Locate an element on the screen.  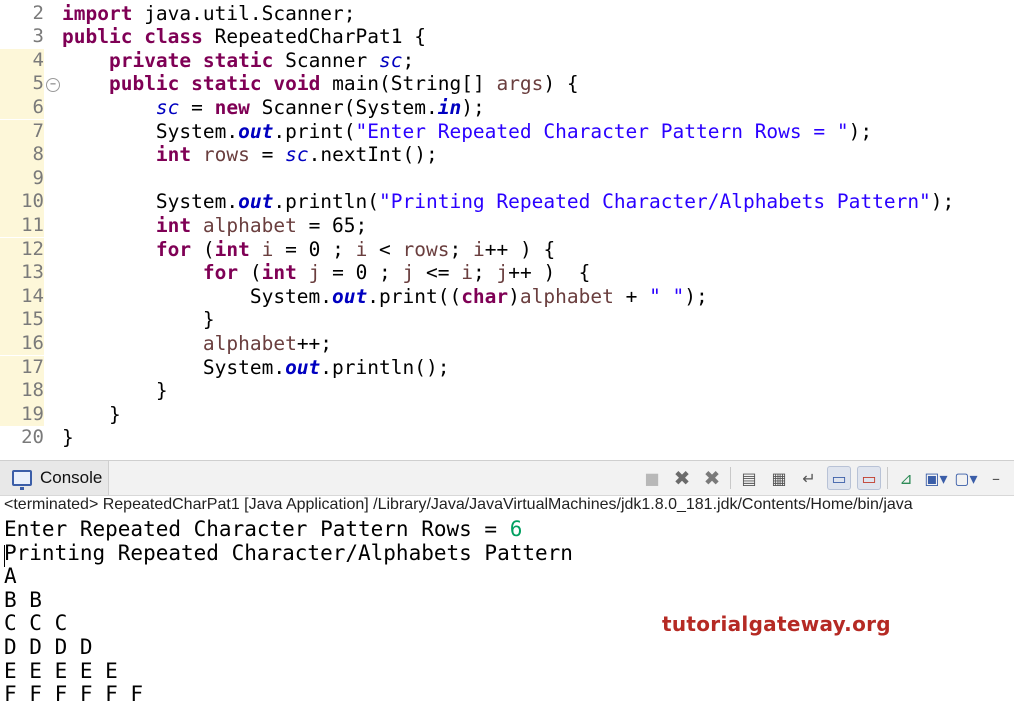
remove-all-icon: ✖ is located at coordinates (712, 478).